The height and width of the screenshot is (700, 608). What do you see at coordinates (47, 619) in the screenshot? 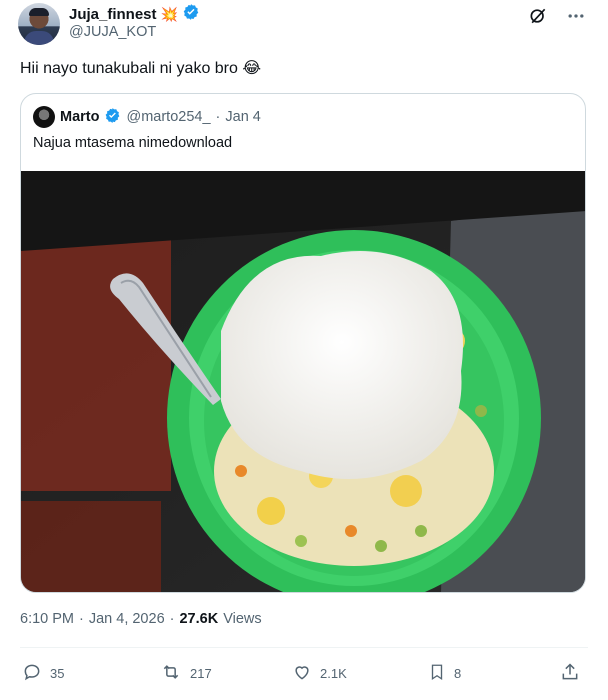
I see `tweet-time: 6:10 PM` at bounding box center [47, 619].